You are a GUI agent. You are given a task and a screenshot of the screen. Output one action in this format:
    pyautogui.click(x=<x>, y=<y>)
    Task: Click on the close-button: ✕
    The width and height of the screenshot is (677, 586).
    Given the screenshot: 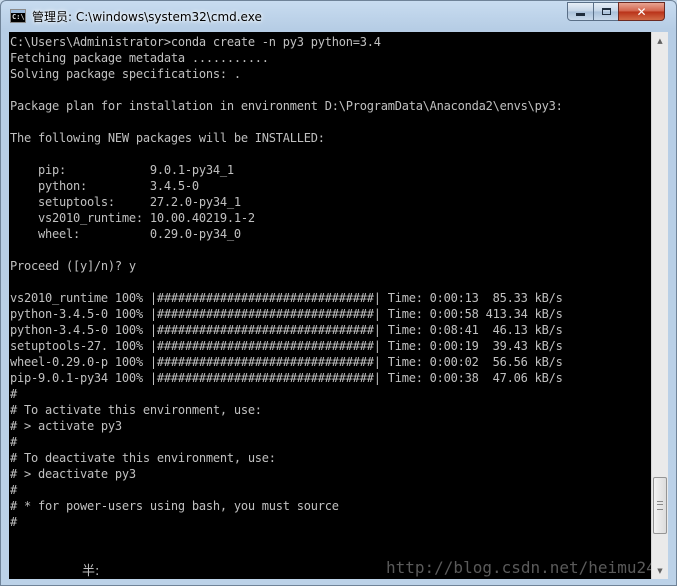 What is the action you would take?
    pyautogui.click(x=641, y=11)
    